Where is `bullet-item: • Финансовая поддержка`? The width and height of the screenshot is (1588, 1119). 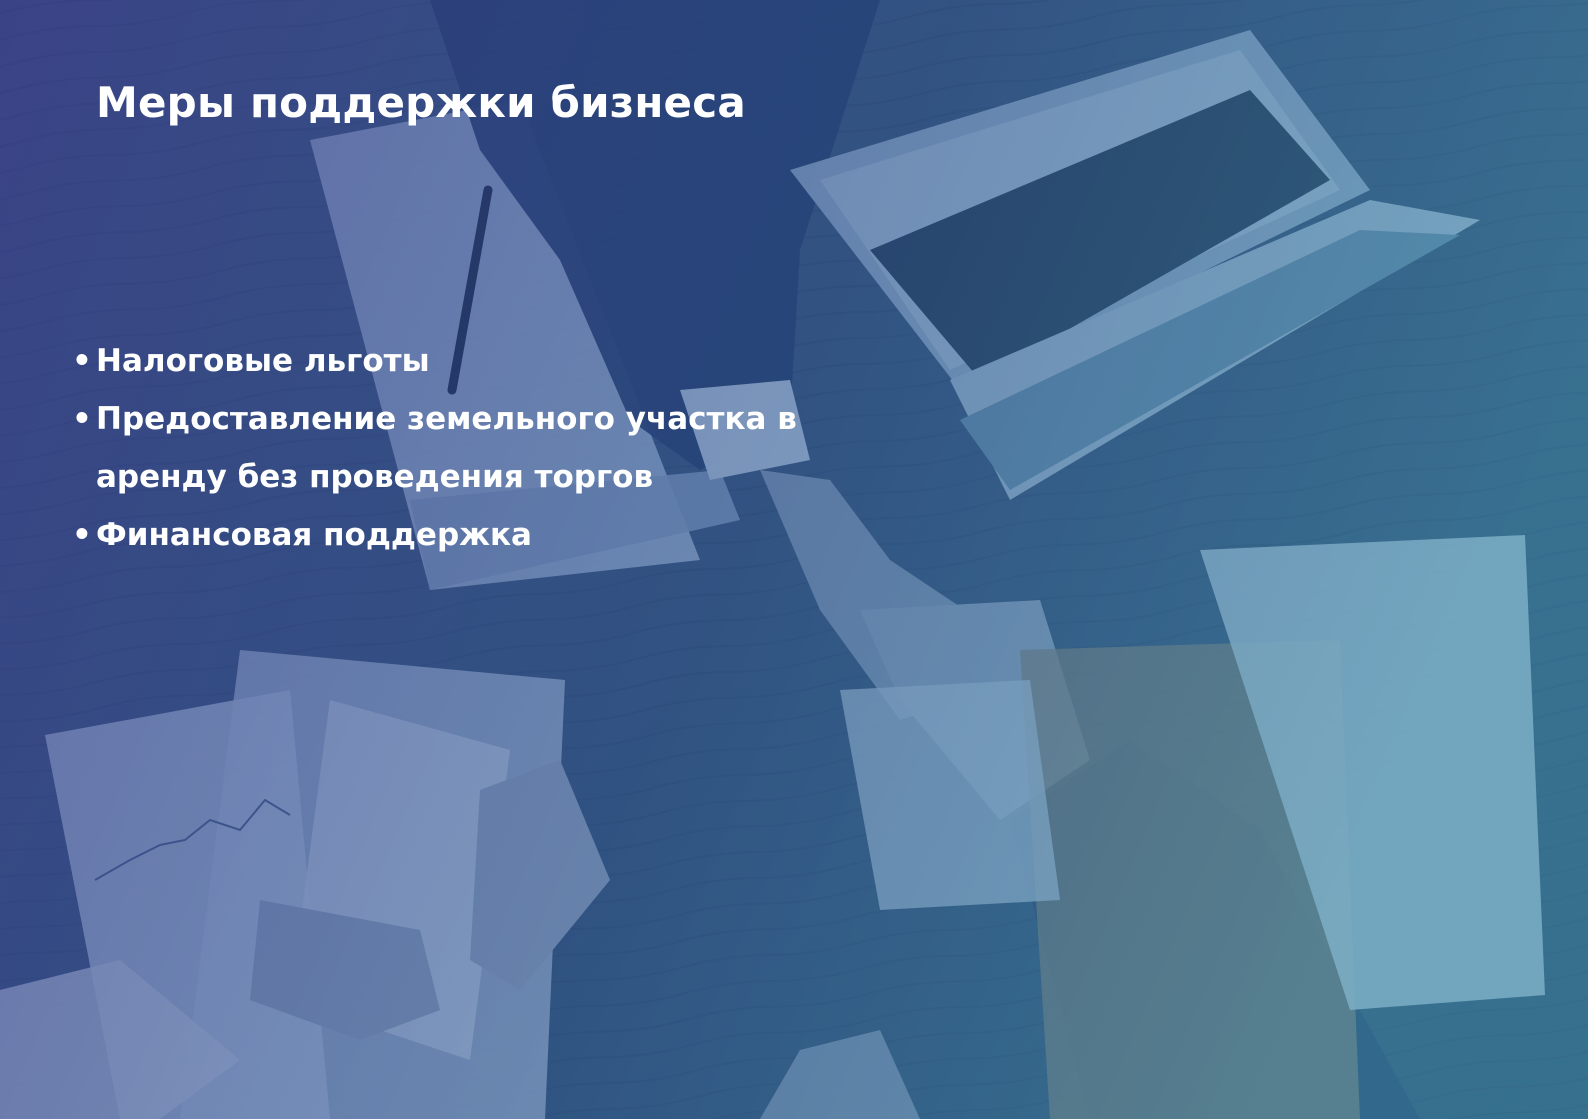
bullet-item: • Финансовая поддержка is located at coordinates (444, 535).